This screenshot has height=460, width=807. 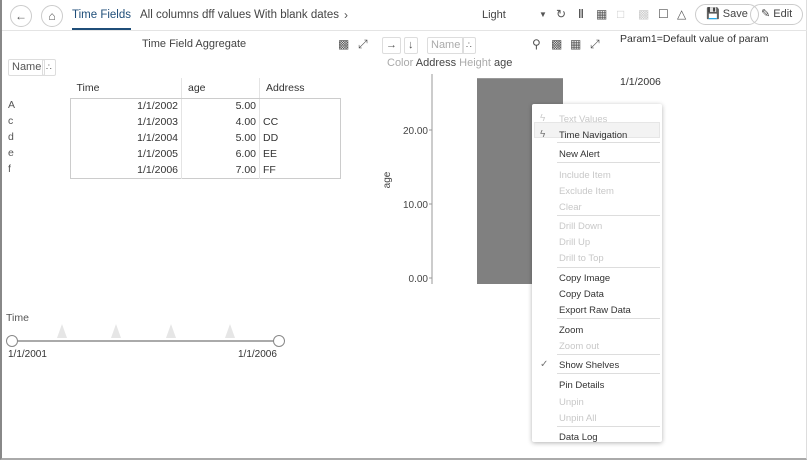 I want to click on panel-title: Time Field Aggregate, so click(x=194, y=44).